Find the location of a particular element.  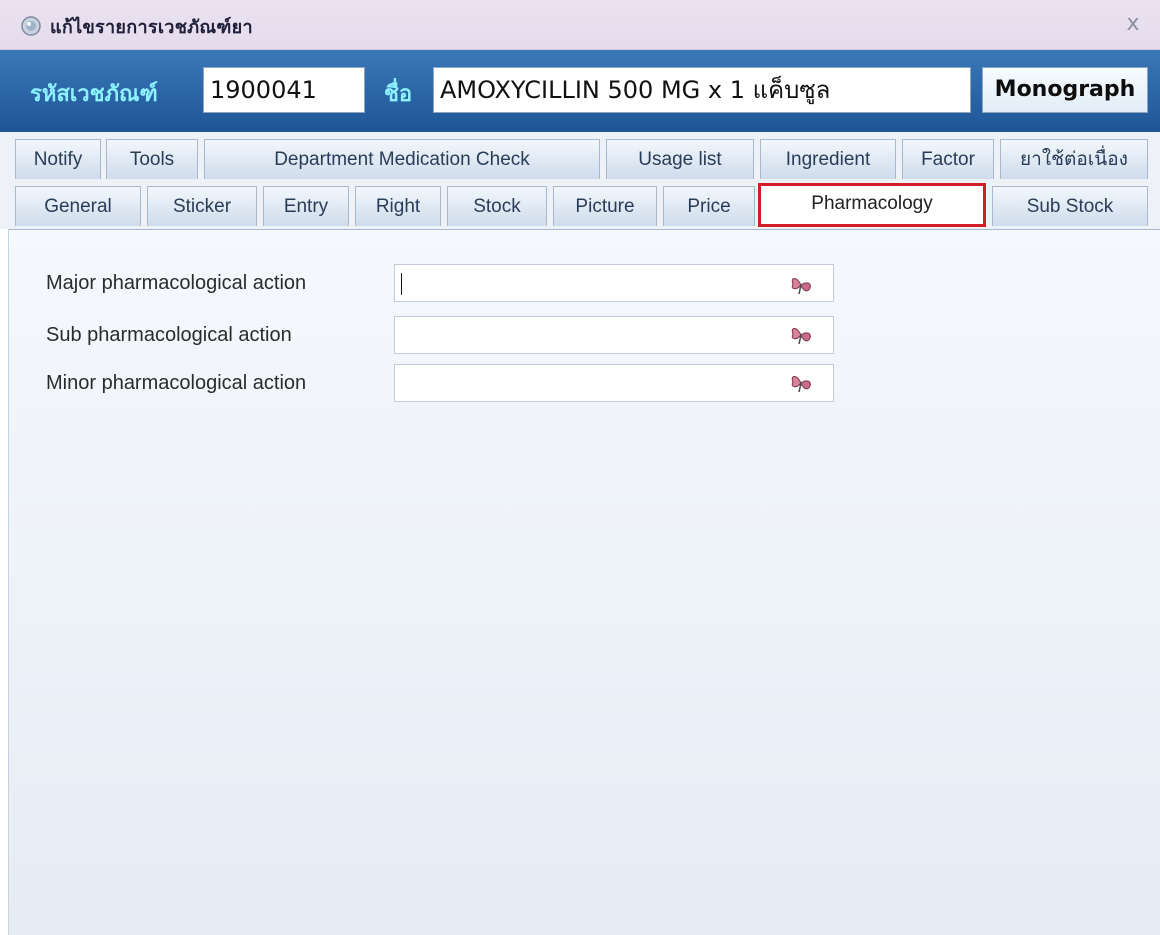

tab-price: Price is located at coordinates (709, 206).